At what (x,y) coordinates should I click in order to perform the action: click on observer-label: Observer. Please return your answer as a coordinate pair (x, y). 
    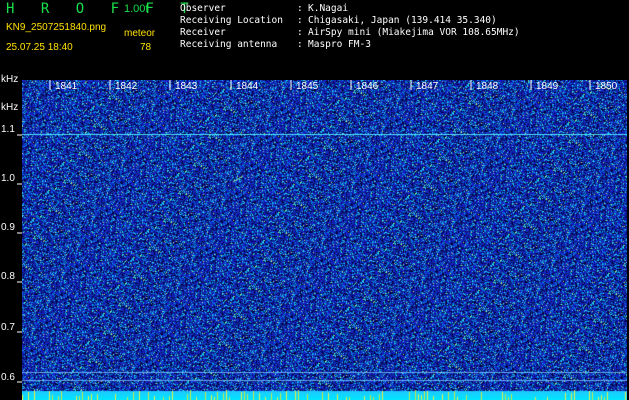
    Looking at the image, I should click on (203, 8).